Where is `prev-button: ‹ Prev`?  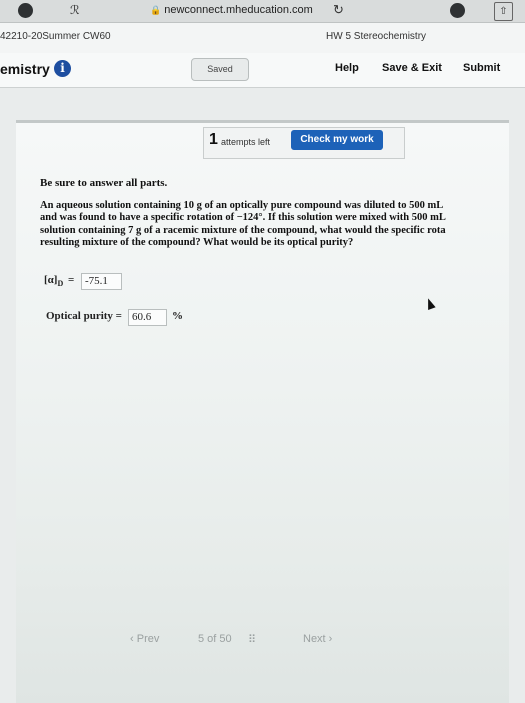
prev-button: ‹ Prev is located at coordinates (144, 639).